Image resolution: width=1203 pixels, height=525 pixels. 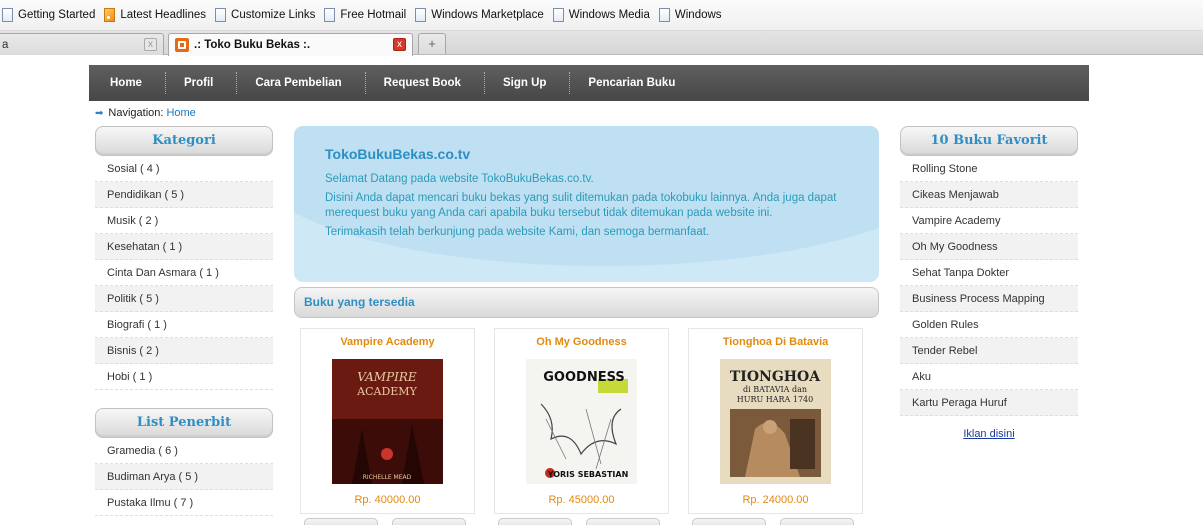 I want to click on bookmark-label: Free Hotmail, so click(x=373, y=15).